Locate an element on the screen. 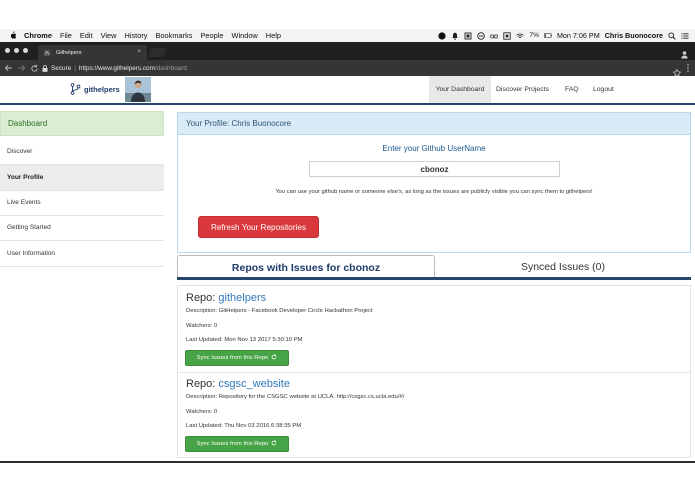 The height and width of the screenshot is (494, 695). nav-your-dashboard: Your Dashboard is located at coordinates (460, 89).